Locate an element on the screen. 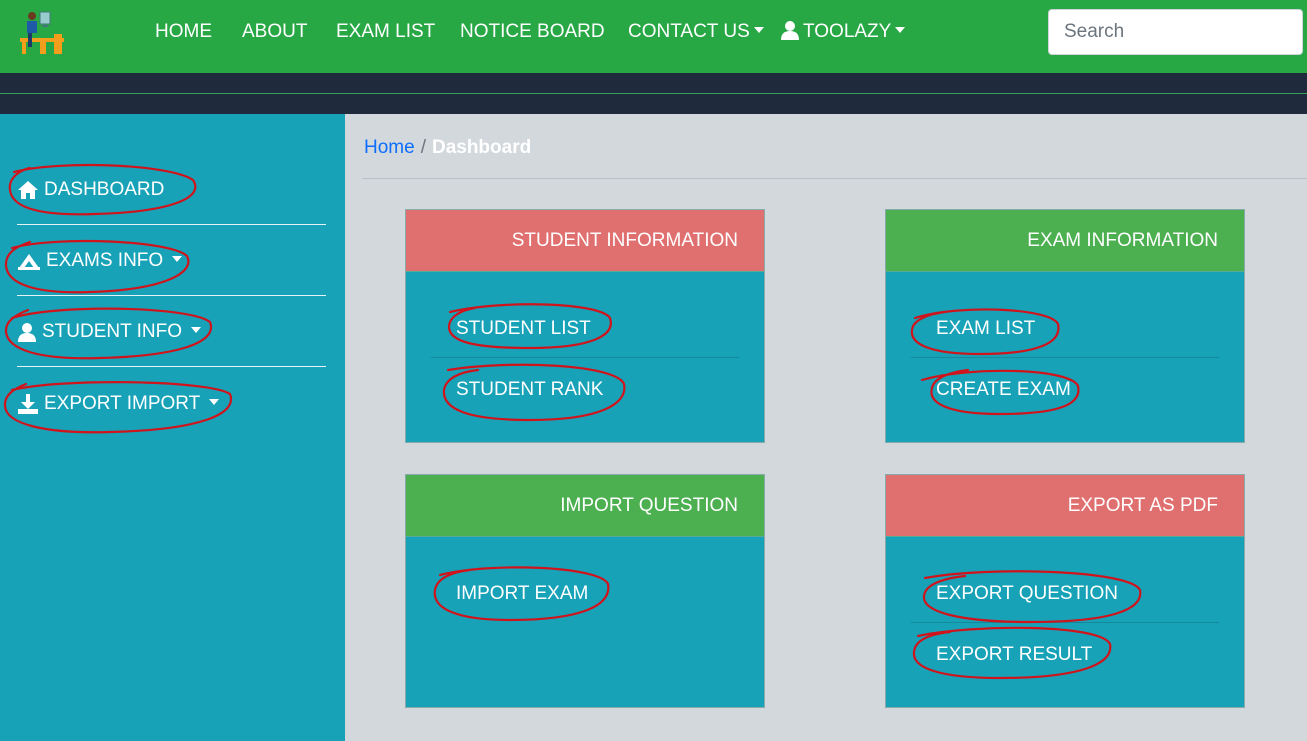  sidebar-item-export-import: EXPORT IMPORT is located at coordinates (118, 404).